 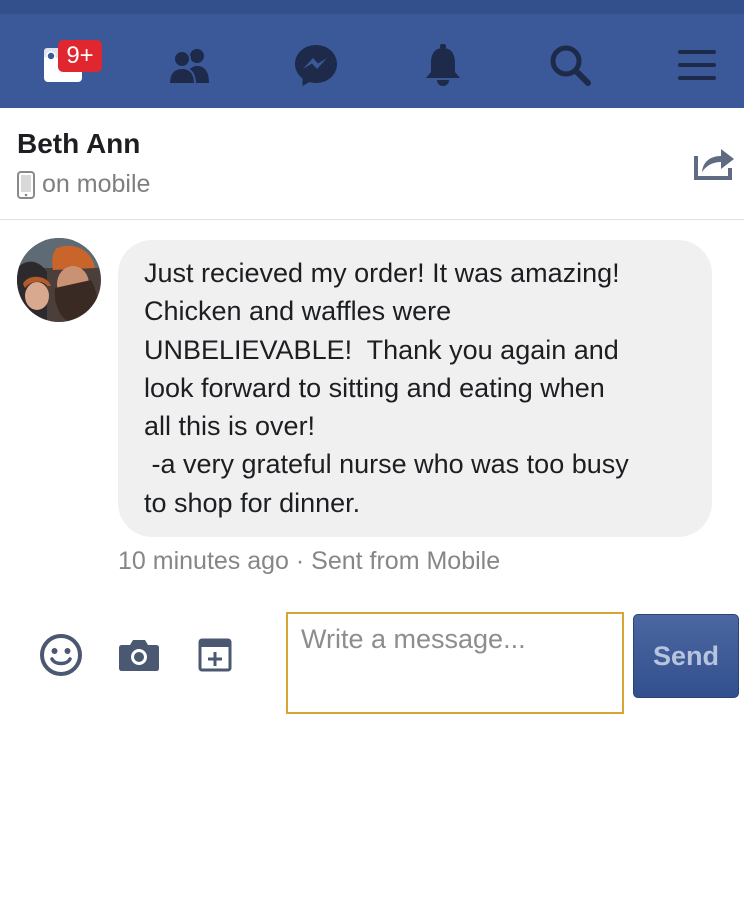 What do you see at coordinates (316, 65) in the screenshot?
I see `messenger-icon` at bounding box center [316, 65].